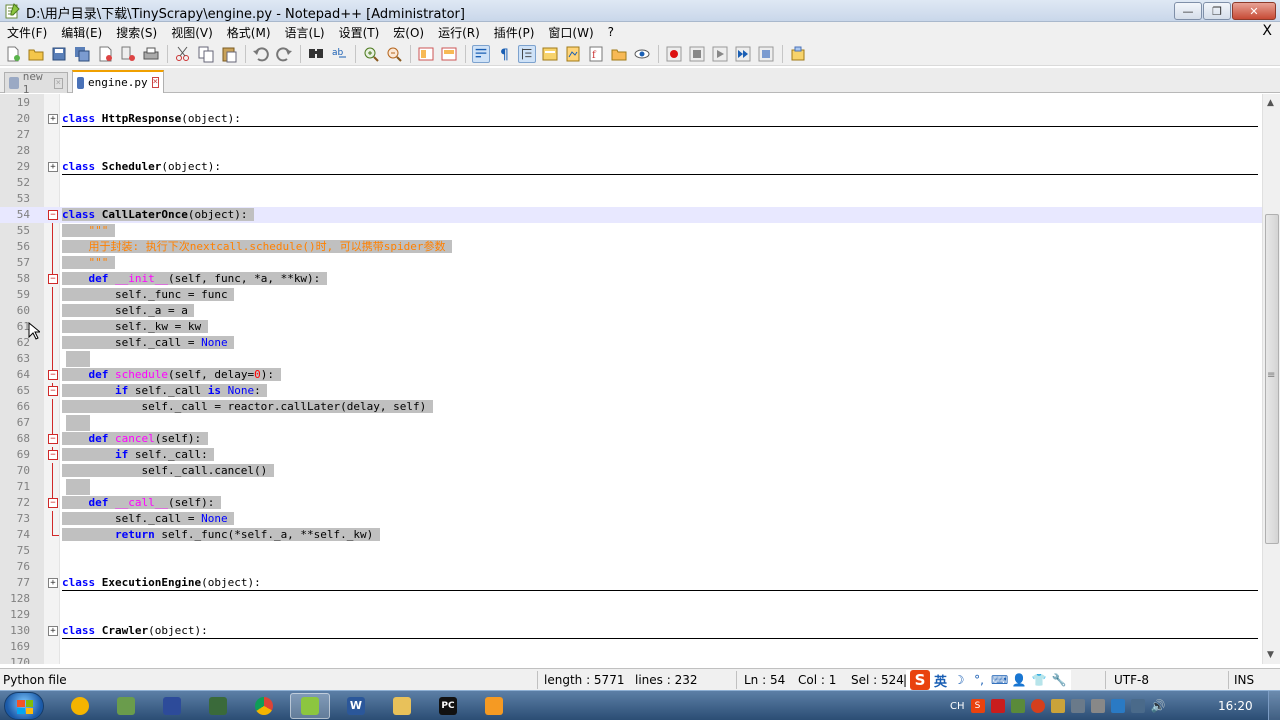 Image resolution: width=1280 pixels, height=720 pixels. What do you see at coordinates (631, 103) in the screenshot?
I see `code-line: 19` at bounding box center [631, 103].